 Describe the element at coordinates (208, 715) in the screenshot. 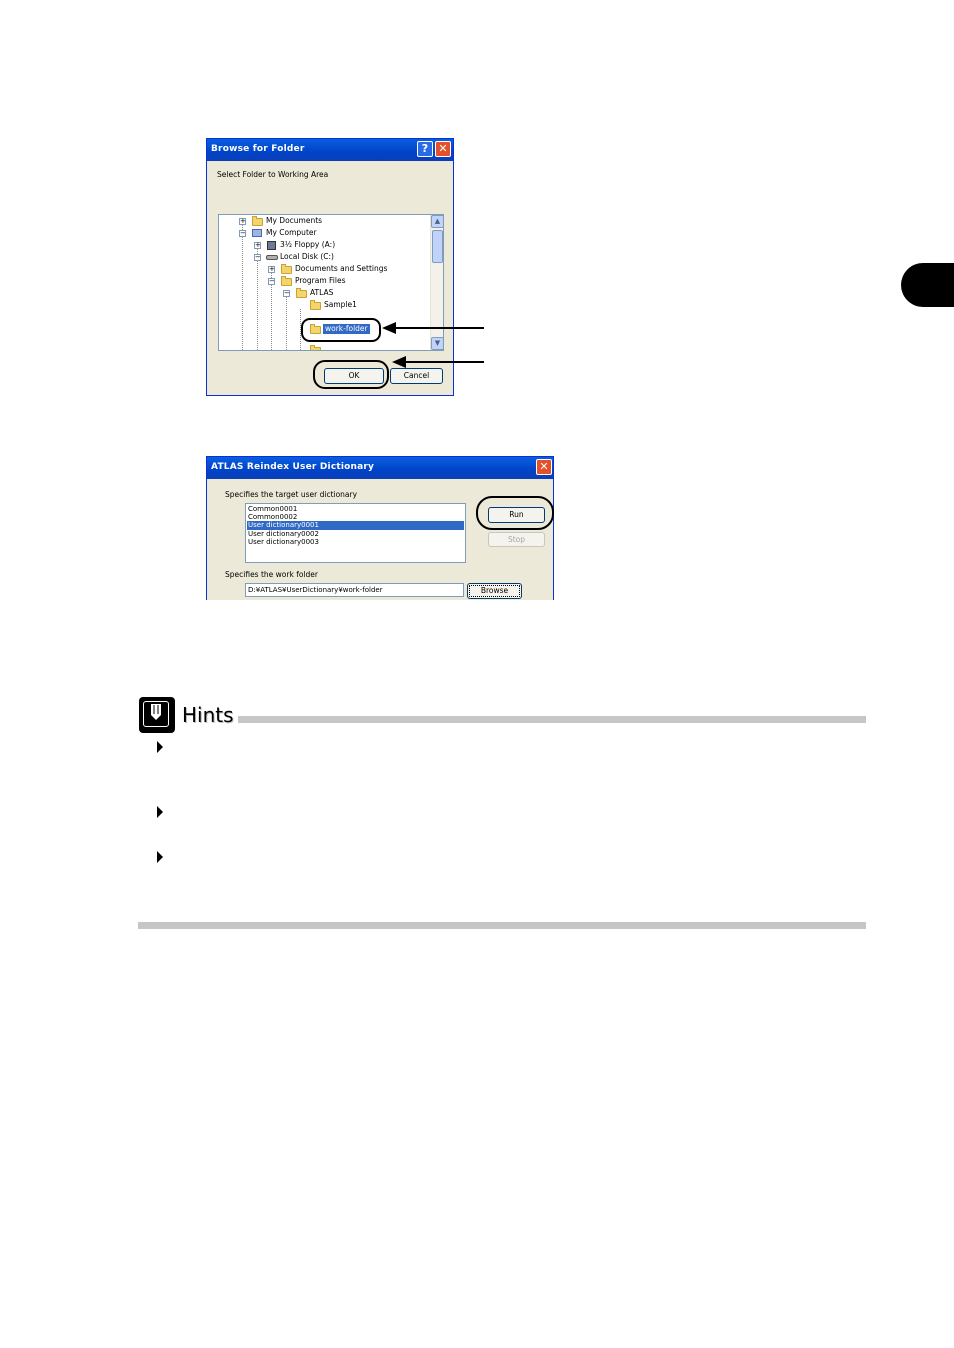

I see `hints-heading: Hints` at that location.